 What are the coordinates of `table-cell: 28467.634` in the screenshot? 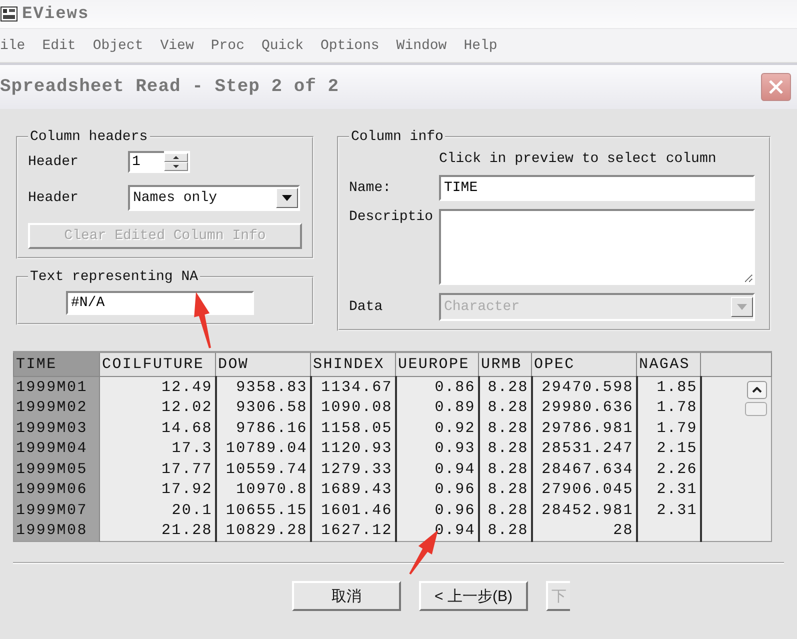 It's located at (584, 469).